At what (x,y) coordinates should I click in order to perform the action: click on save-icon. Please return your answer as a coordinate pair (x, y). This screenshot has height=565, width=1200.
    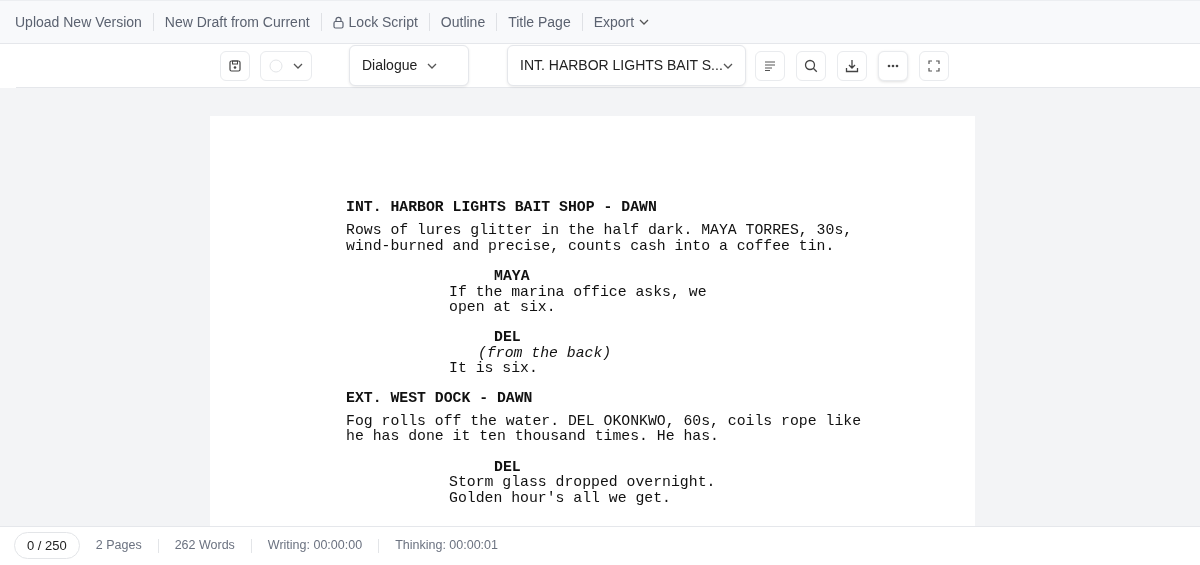
    Looking at the image, I should click on (235, 65).